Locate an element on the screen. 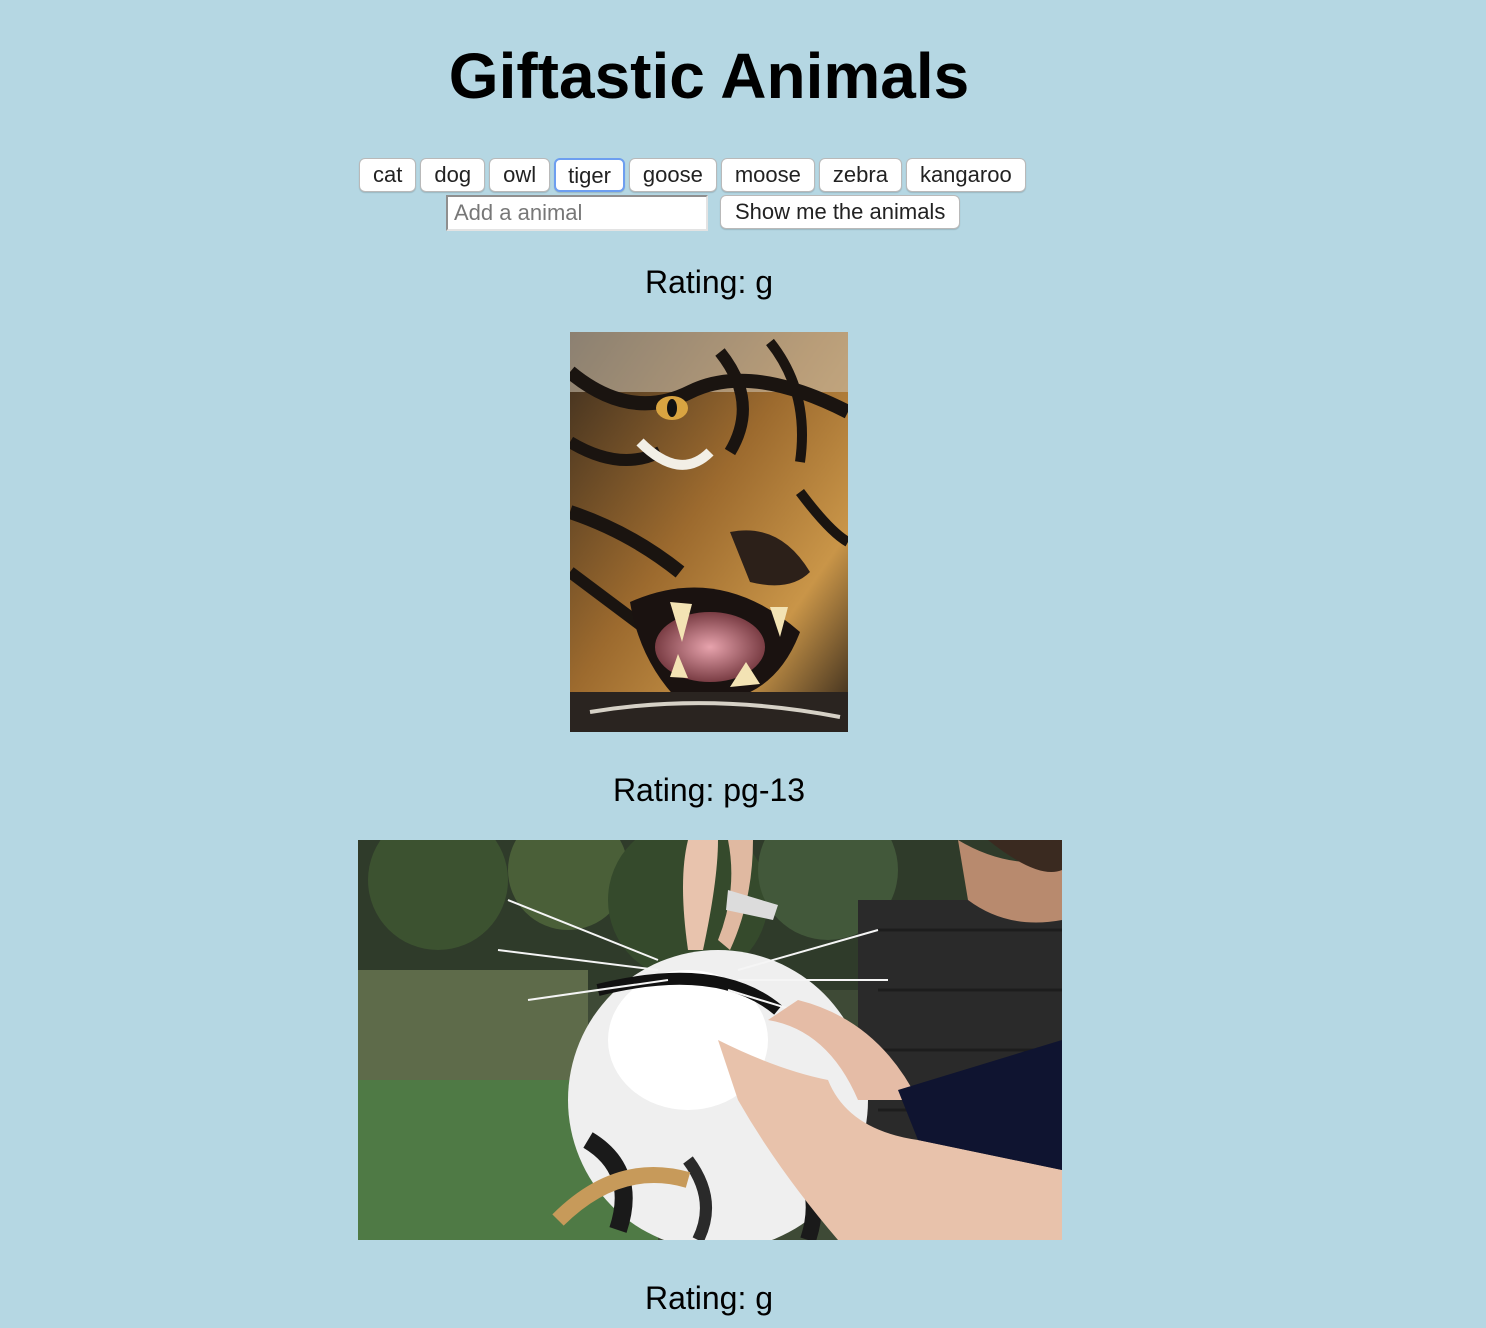  animal-button-cat: cat is located at coordinates (388, 175).